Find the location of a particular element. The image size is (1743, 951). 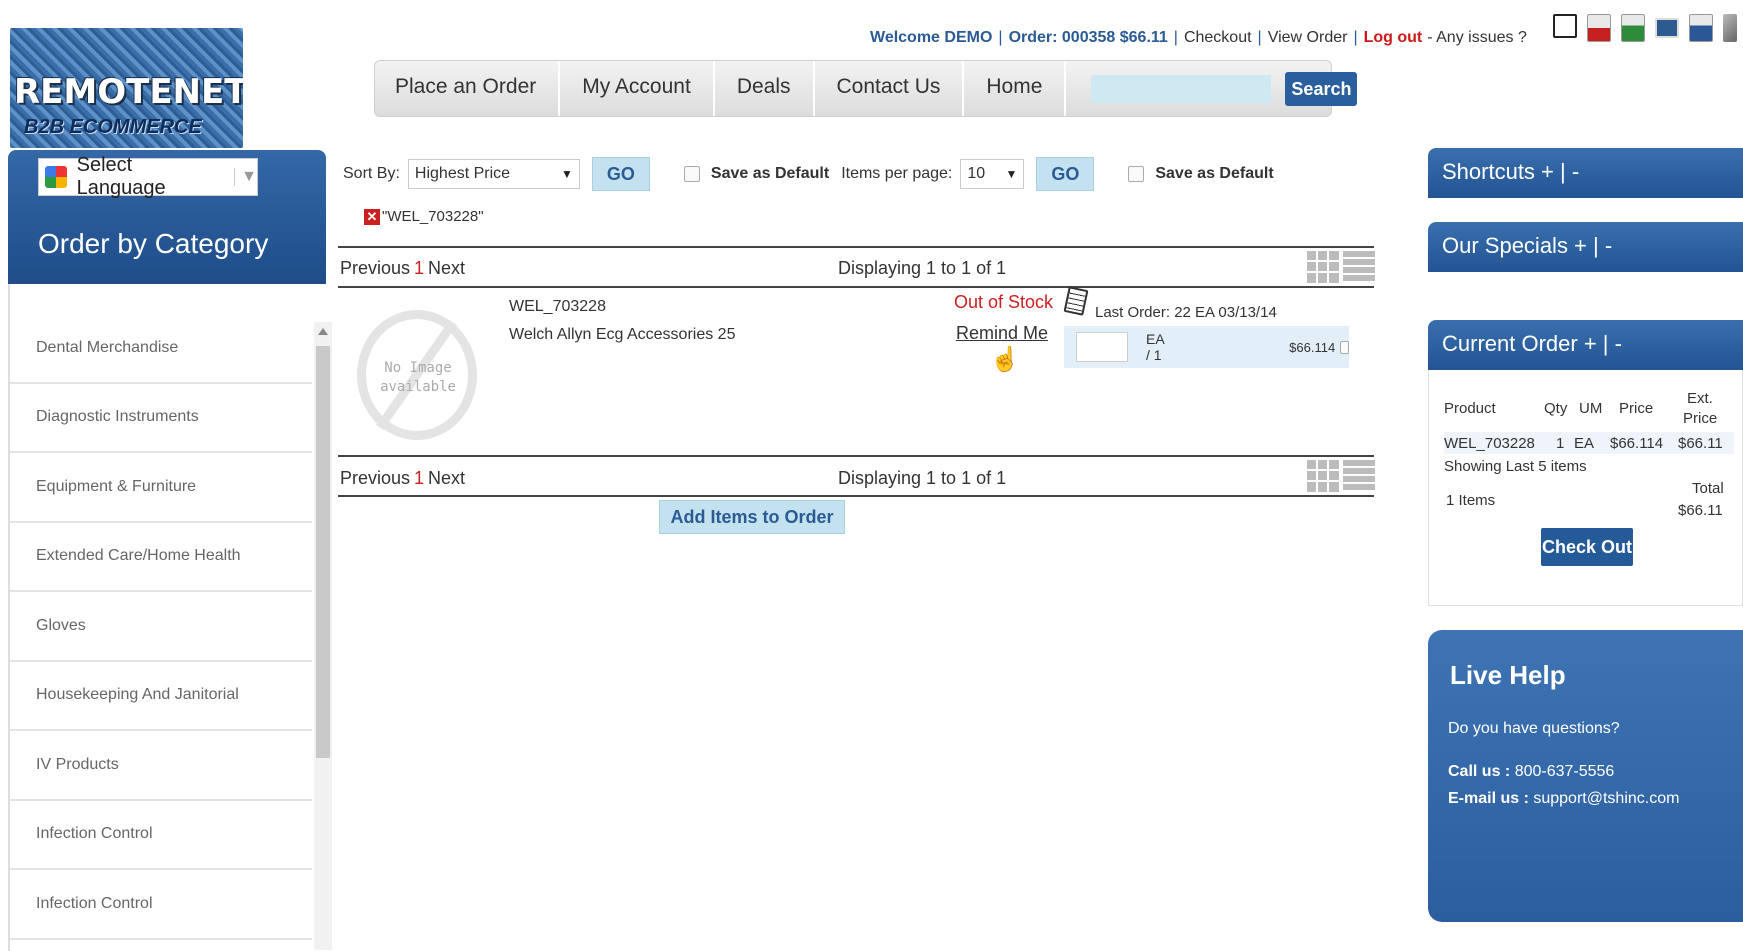

receipt-icon is located at coordinates (1076, 301).